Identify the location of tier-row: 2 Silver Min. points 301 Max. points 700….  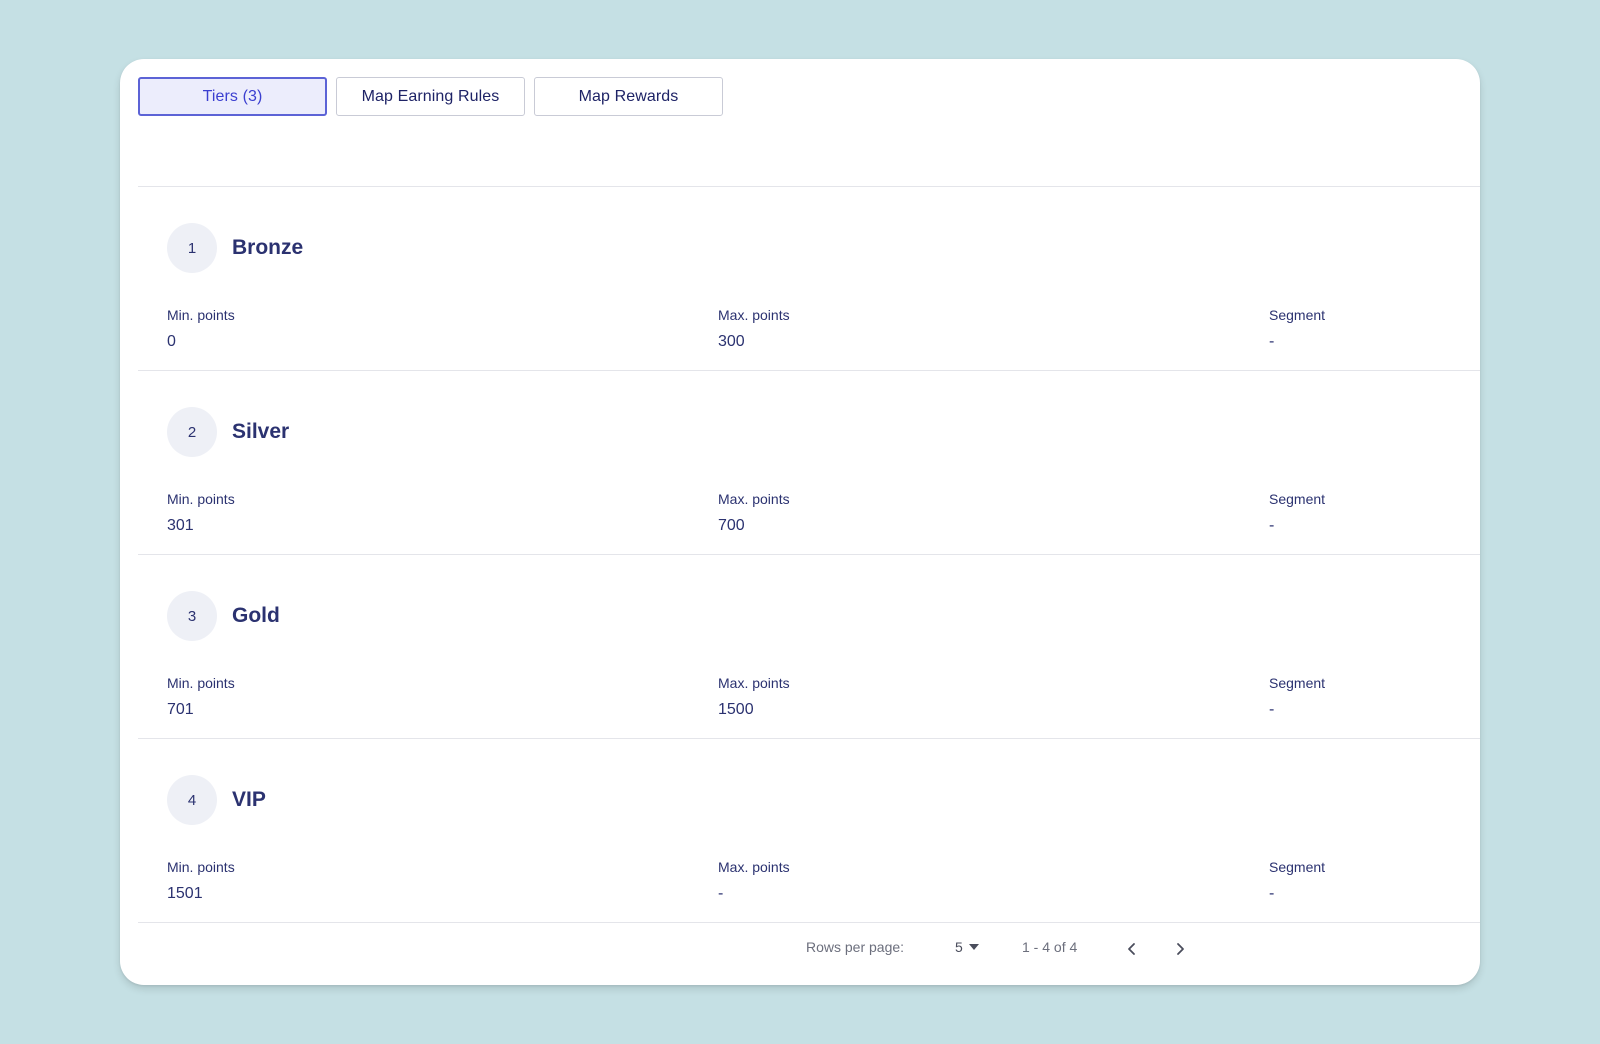
(809, 463).